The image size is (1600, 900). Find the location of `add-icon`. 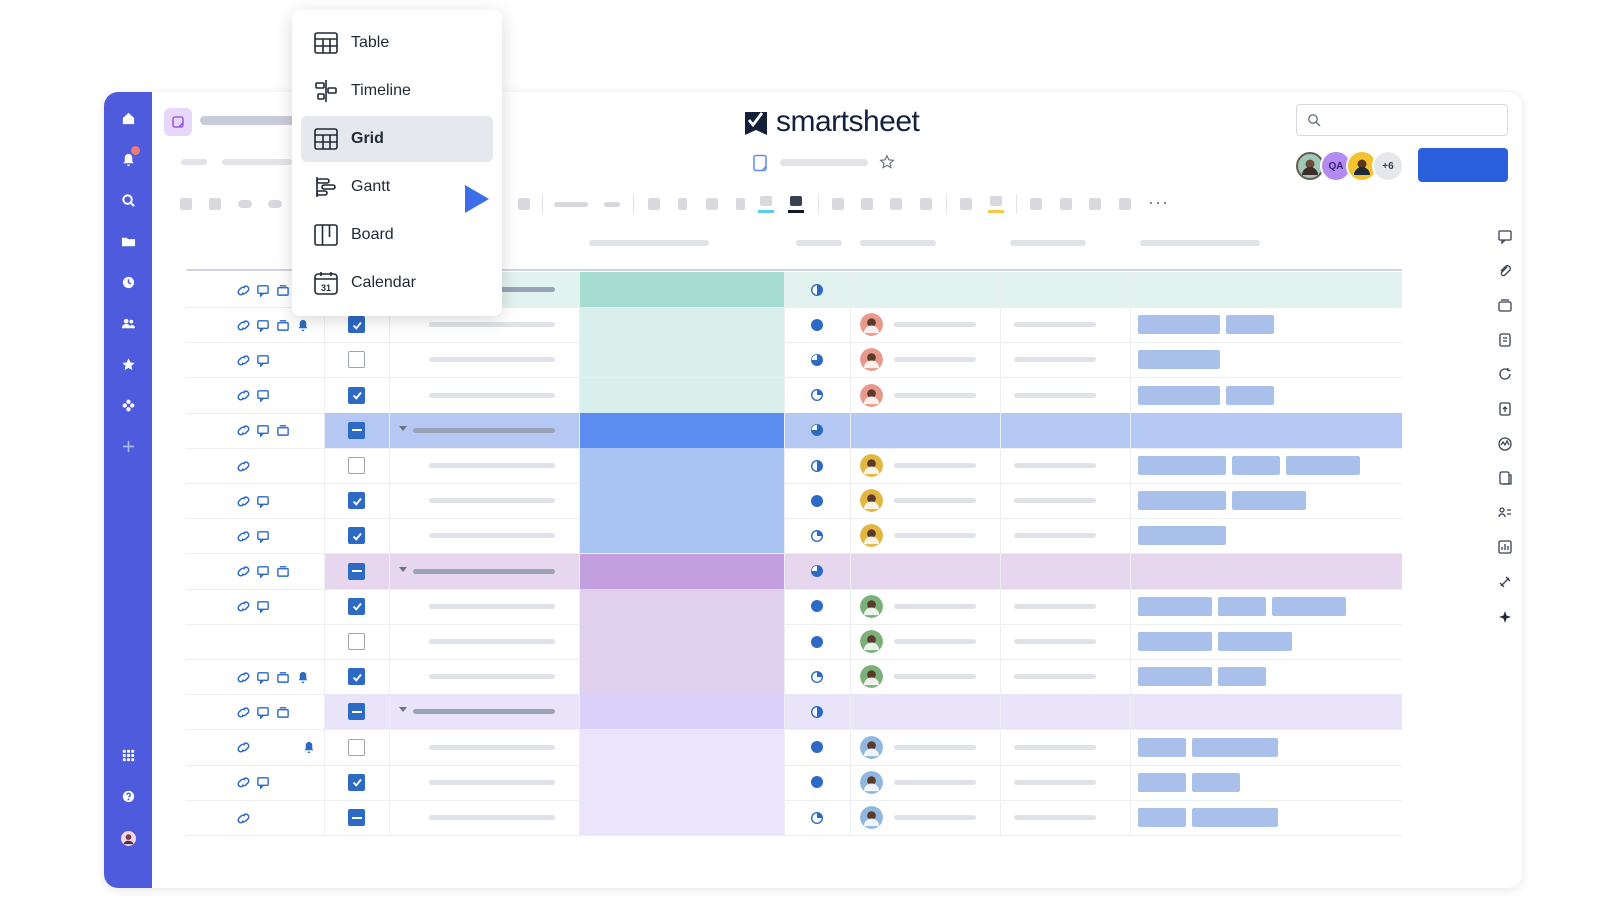

add-icon is located at coordinates (128, 446).